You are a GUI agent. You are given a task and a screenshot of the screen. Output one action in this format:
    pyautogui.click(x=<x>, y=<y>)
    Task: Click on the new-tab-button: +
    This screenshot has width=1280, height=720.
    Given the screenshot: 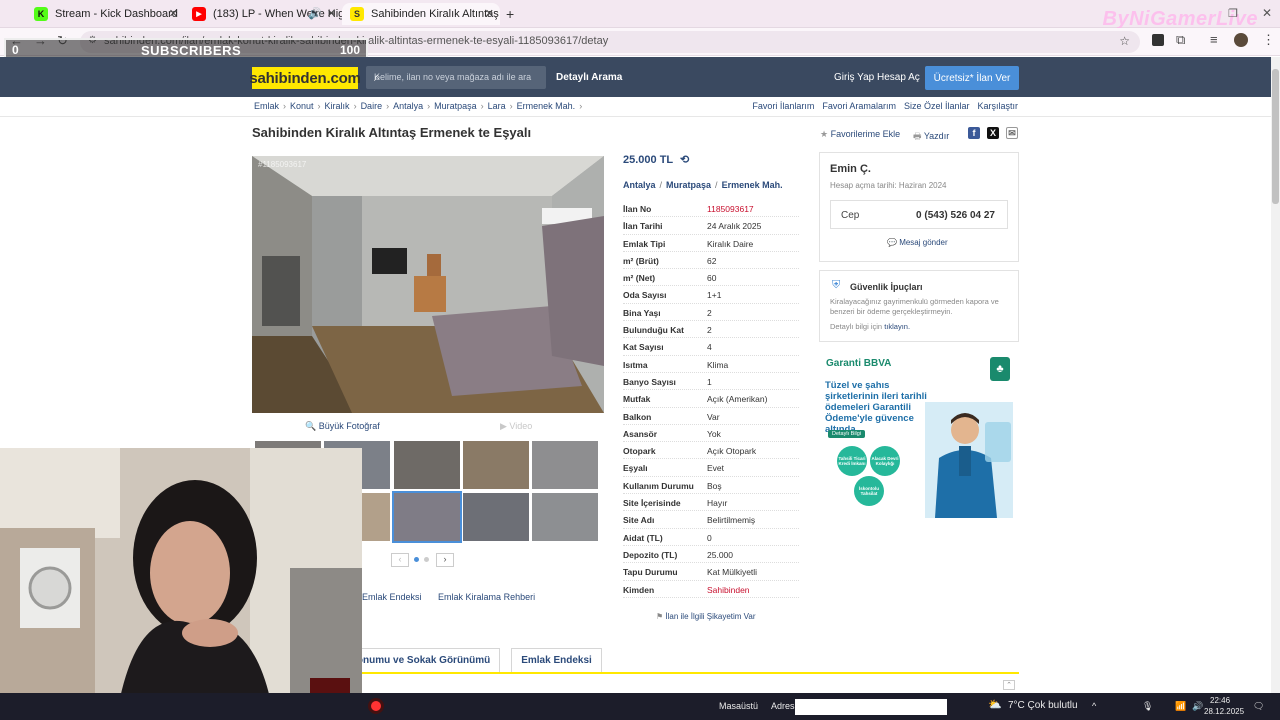 What is the action you would take?
    pyautogui.click(x=510, y=14)
    